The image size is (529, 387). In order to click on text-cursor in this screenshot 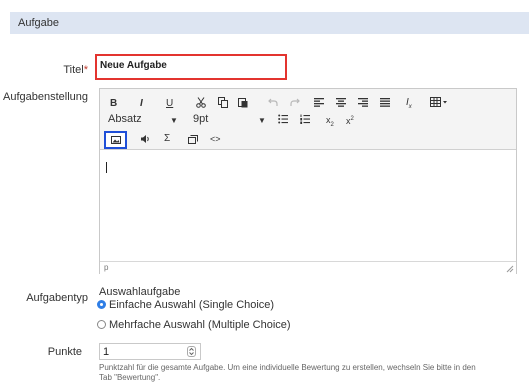, I will do `click(106, 167)`.